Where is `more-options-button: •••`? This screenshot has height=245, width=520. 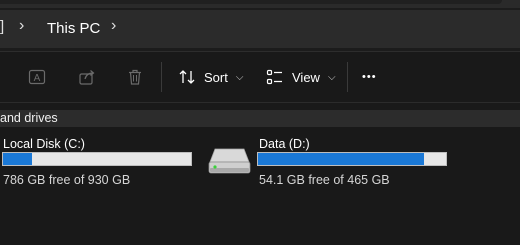
more-options-button: ••• is located at coordinates (369, 77).